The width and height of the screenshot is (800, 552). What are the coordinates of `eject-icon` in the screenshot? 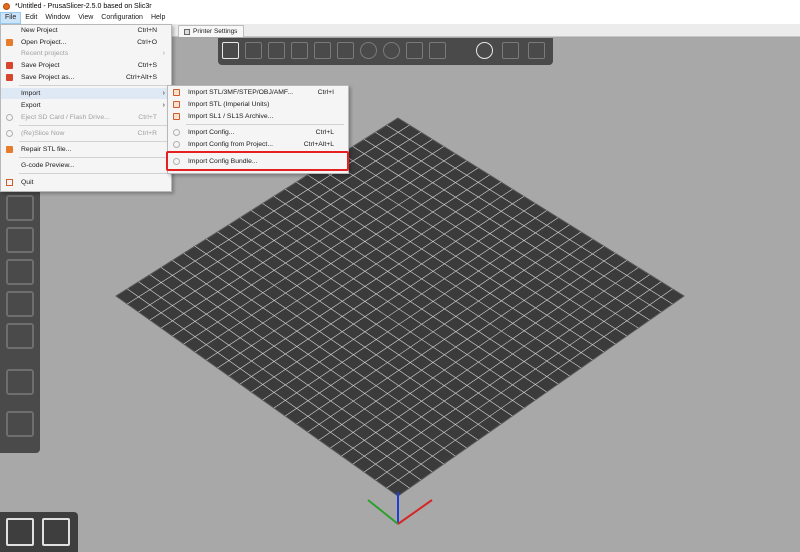 It's located at (9, 117).